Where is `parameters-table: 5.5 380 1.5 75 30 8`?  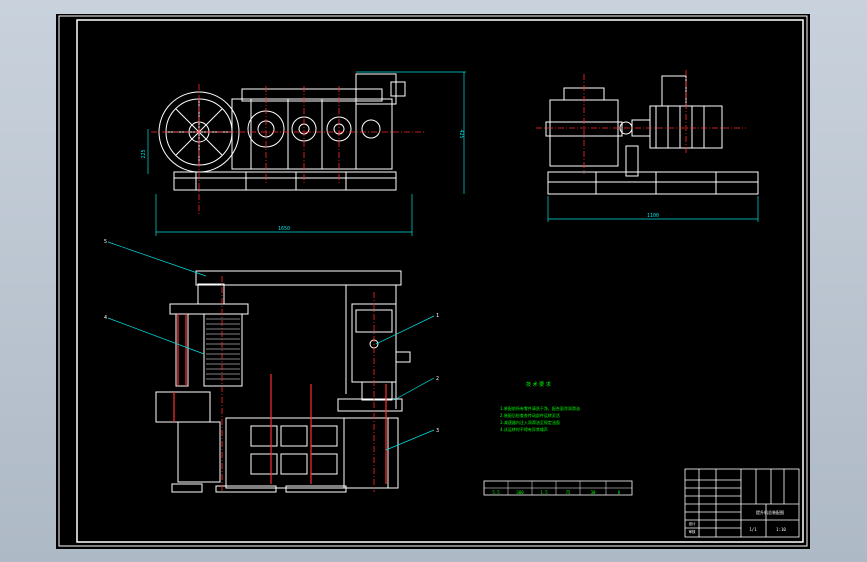 parameters-table: 5.5 380 1.5 75 30 8 is located at coordinates (558, 488).